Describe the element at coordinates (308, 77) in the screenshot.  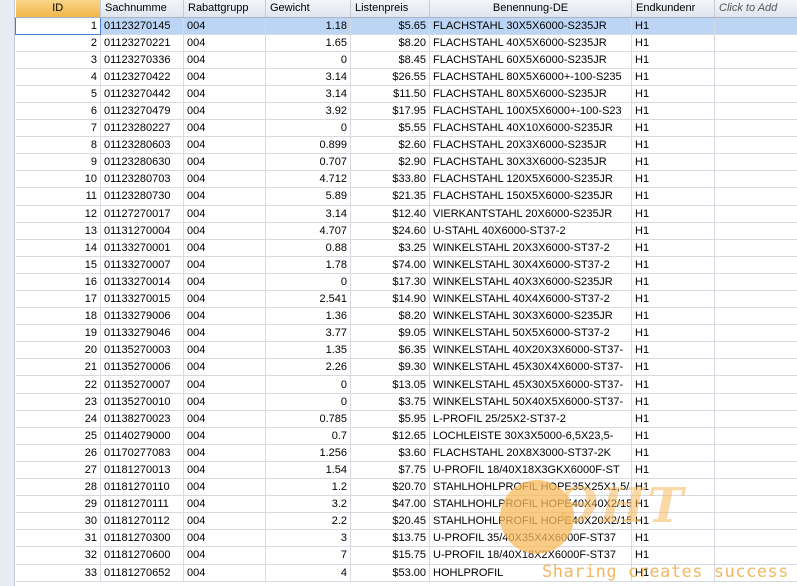
I see `table-cell: 3.14` at that location.